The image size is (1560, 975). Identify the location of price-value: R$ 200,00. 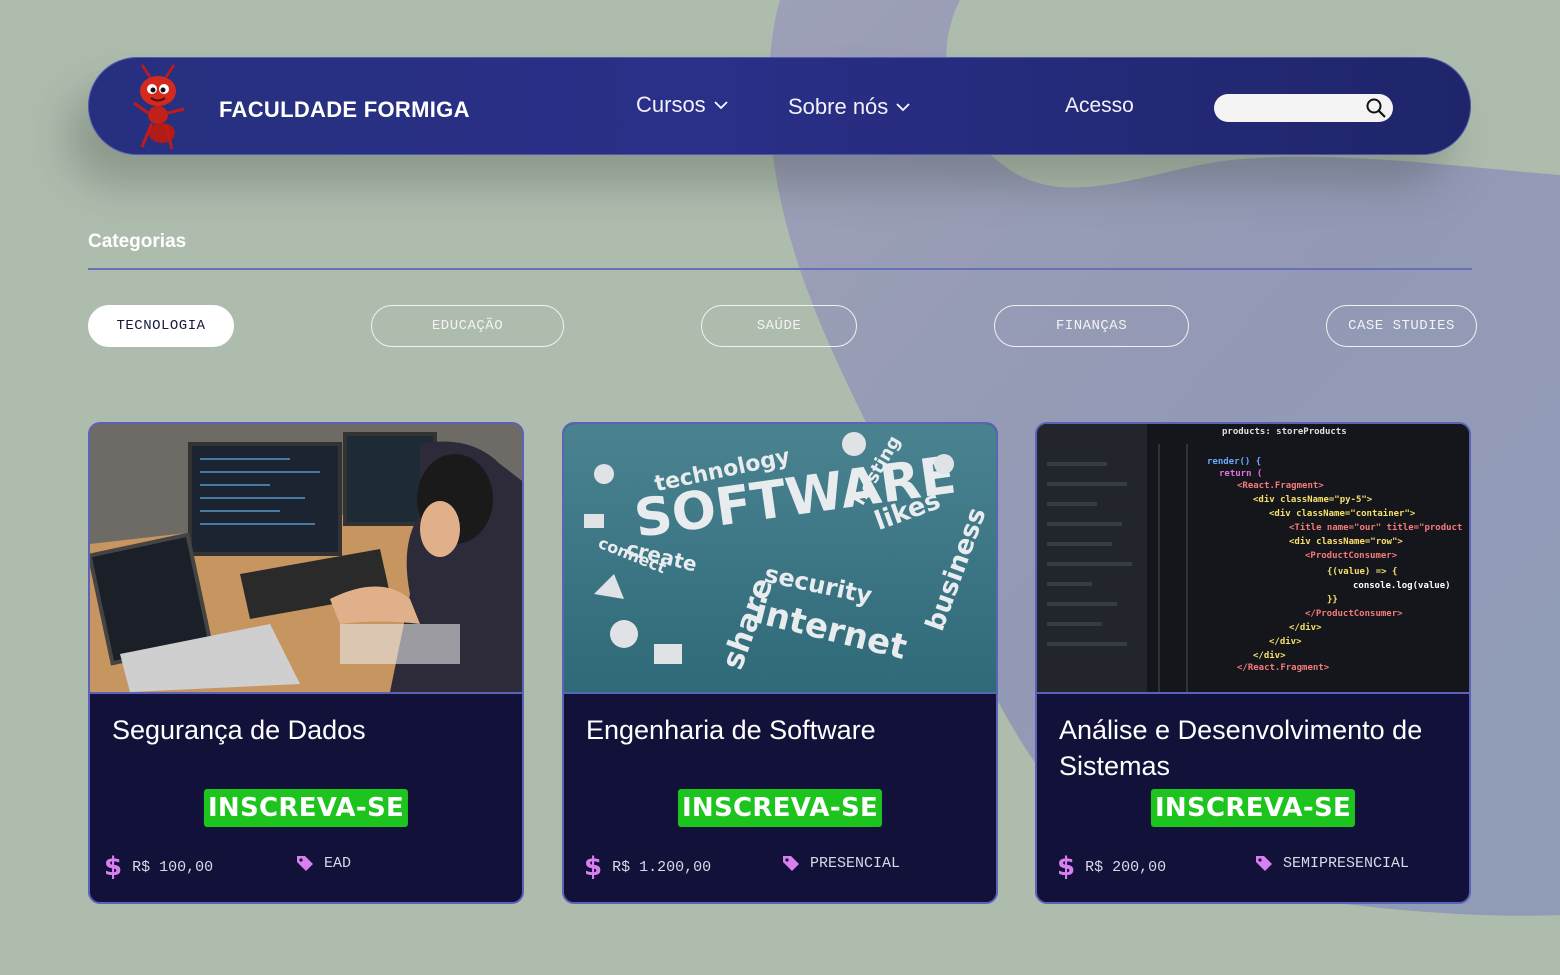
(1126, 867).